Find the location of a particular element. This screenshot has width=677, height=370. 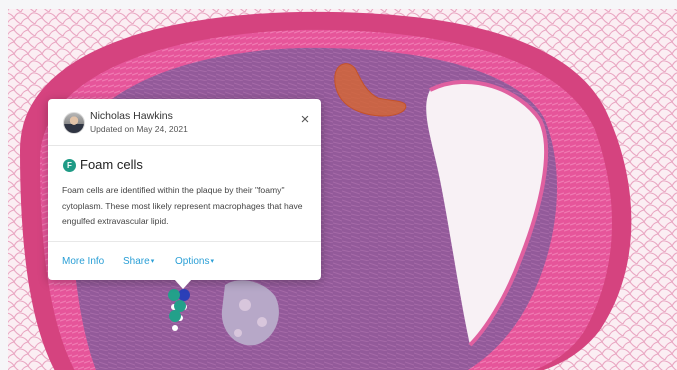

popup-pointer is located at coordinates (183, 284).